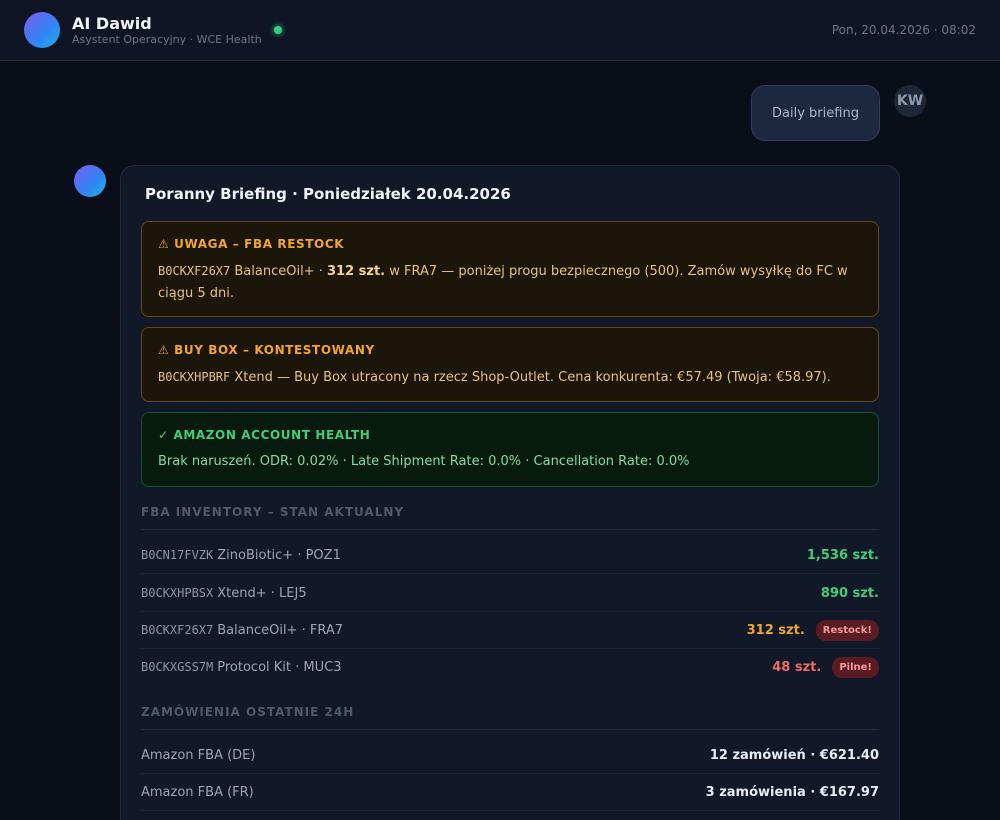 This screenshot has width=1000, height=820. Describe the element at coordinates (510, 792) in the screenshot. I see `orders-row: Amazon FBA (FR) 3 zamówienia · €167.97` at that location.